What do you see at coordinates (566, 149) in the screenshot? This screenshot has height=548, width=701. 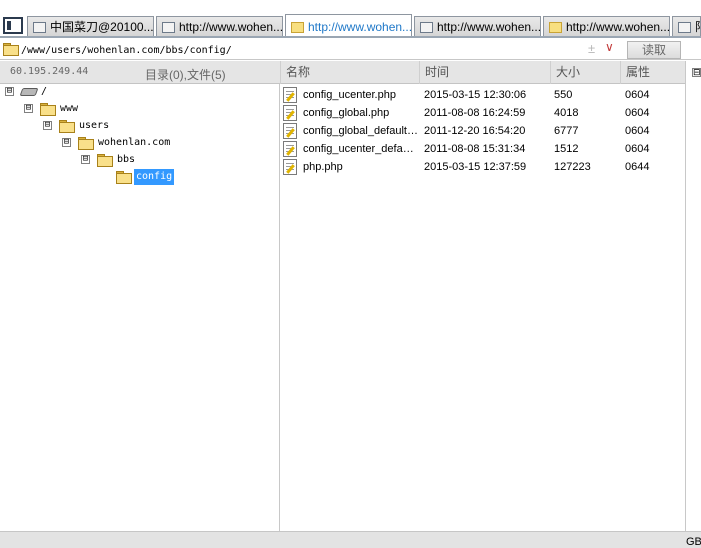 I see `file-size: 1512` at bounding box center [566, 149].